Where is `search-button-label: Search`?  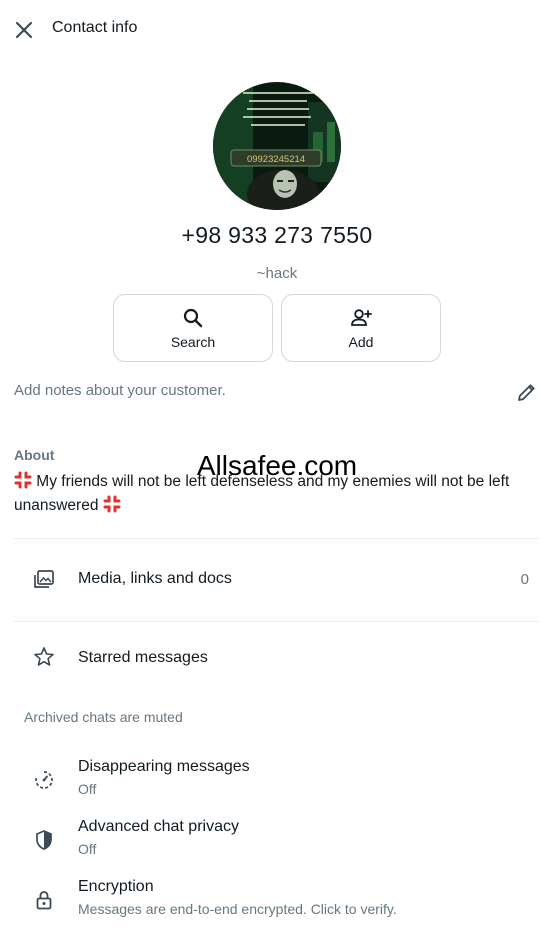 search-button-label: Search is located at coordinates (193, 342).